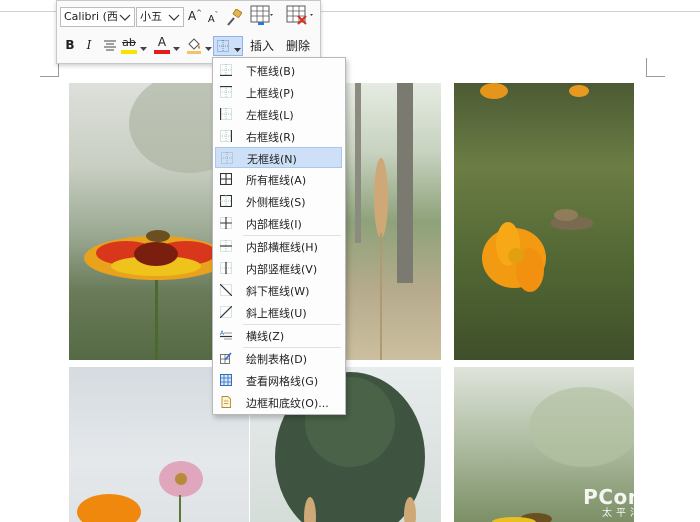 The image size is (700, 522). What do you see at coordinates (194, 45) in the screenshot?
I see `shading-bucket-icon` at bounding box center [194, 45].